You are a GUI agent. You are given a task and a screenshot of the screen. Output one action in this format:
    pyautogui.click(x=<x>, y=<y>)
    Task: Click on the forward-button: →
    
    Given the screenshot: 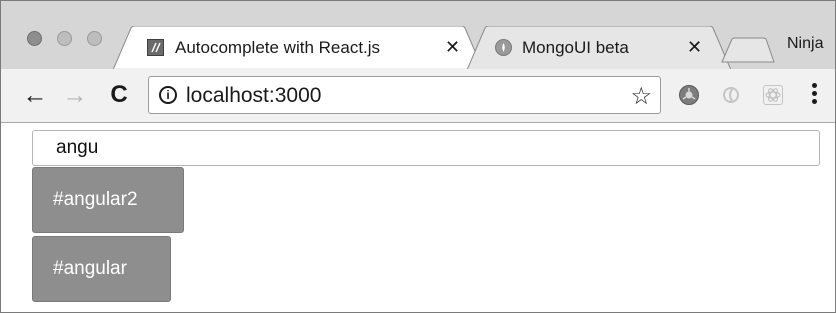 What is the action you would take?
    pyautogui.click(x=75, y=95)
    